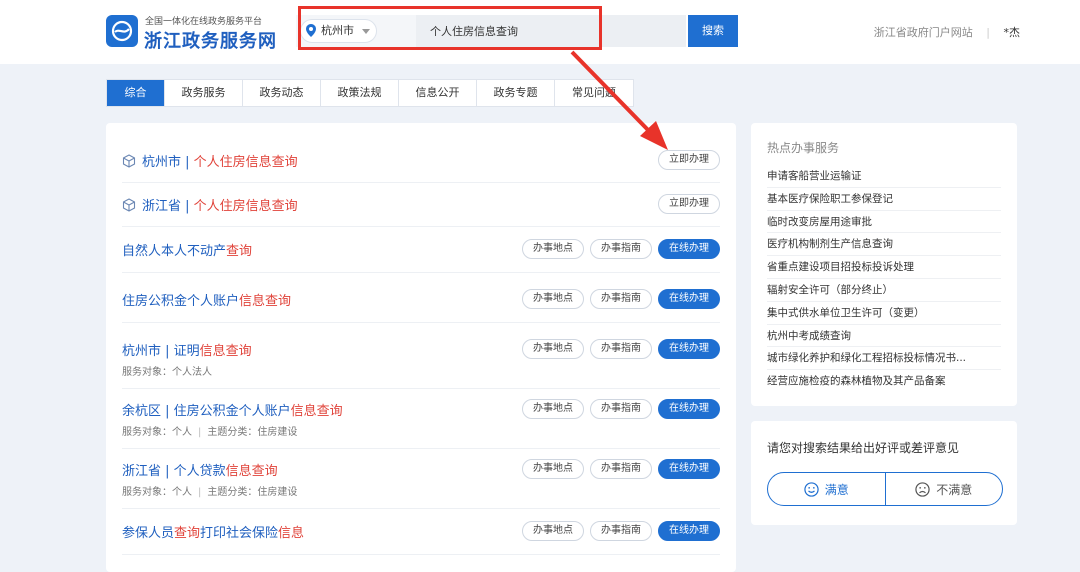 Image resolution: width=1080 pixels, height=572 pixels. I want to click on search-input, so click(551, 31).